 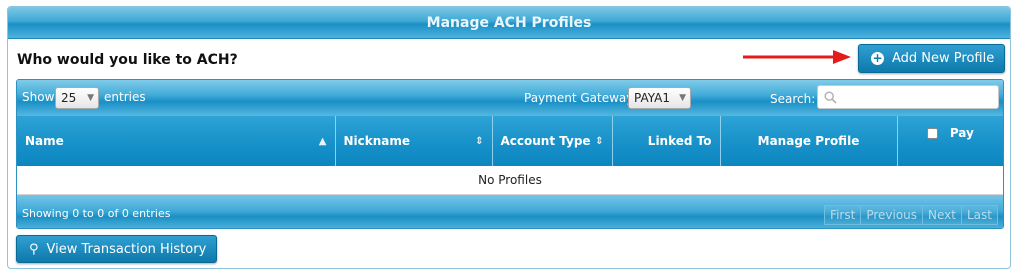 I want to click on col-manage-profile-header: Manage Profile, so click(x=809, y=141).